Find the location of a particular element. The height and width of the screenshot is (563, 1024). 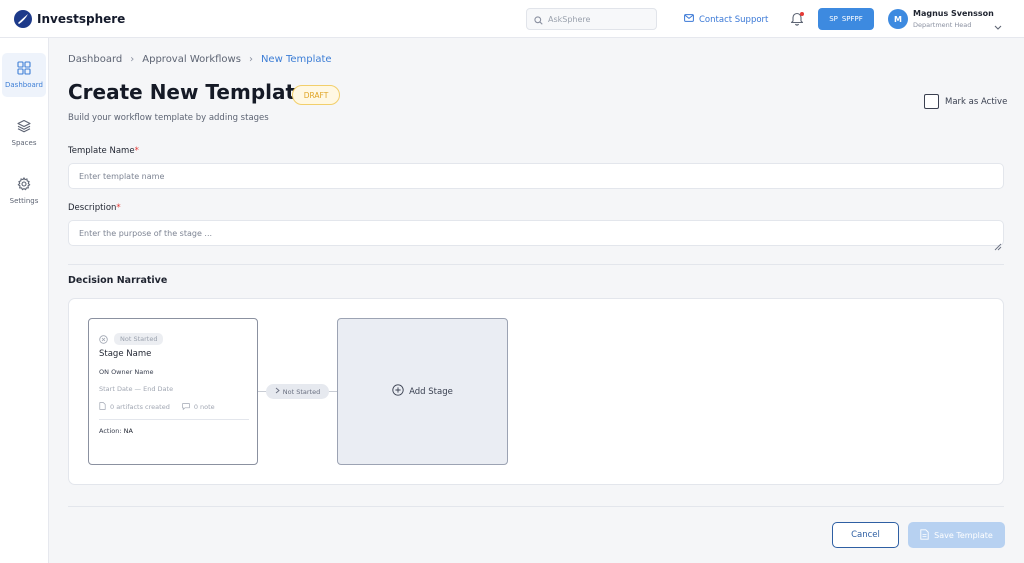

search-box is located at coordinates (591, 19).